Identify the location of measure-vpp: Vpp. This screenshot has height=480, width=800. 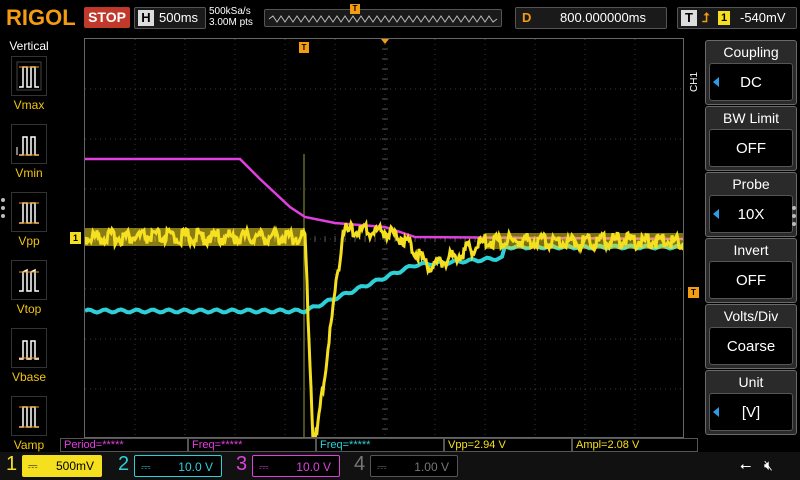
(29, 220).